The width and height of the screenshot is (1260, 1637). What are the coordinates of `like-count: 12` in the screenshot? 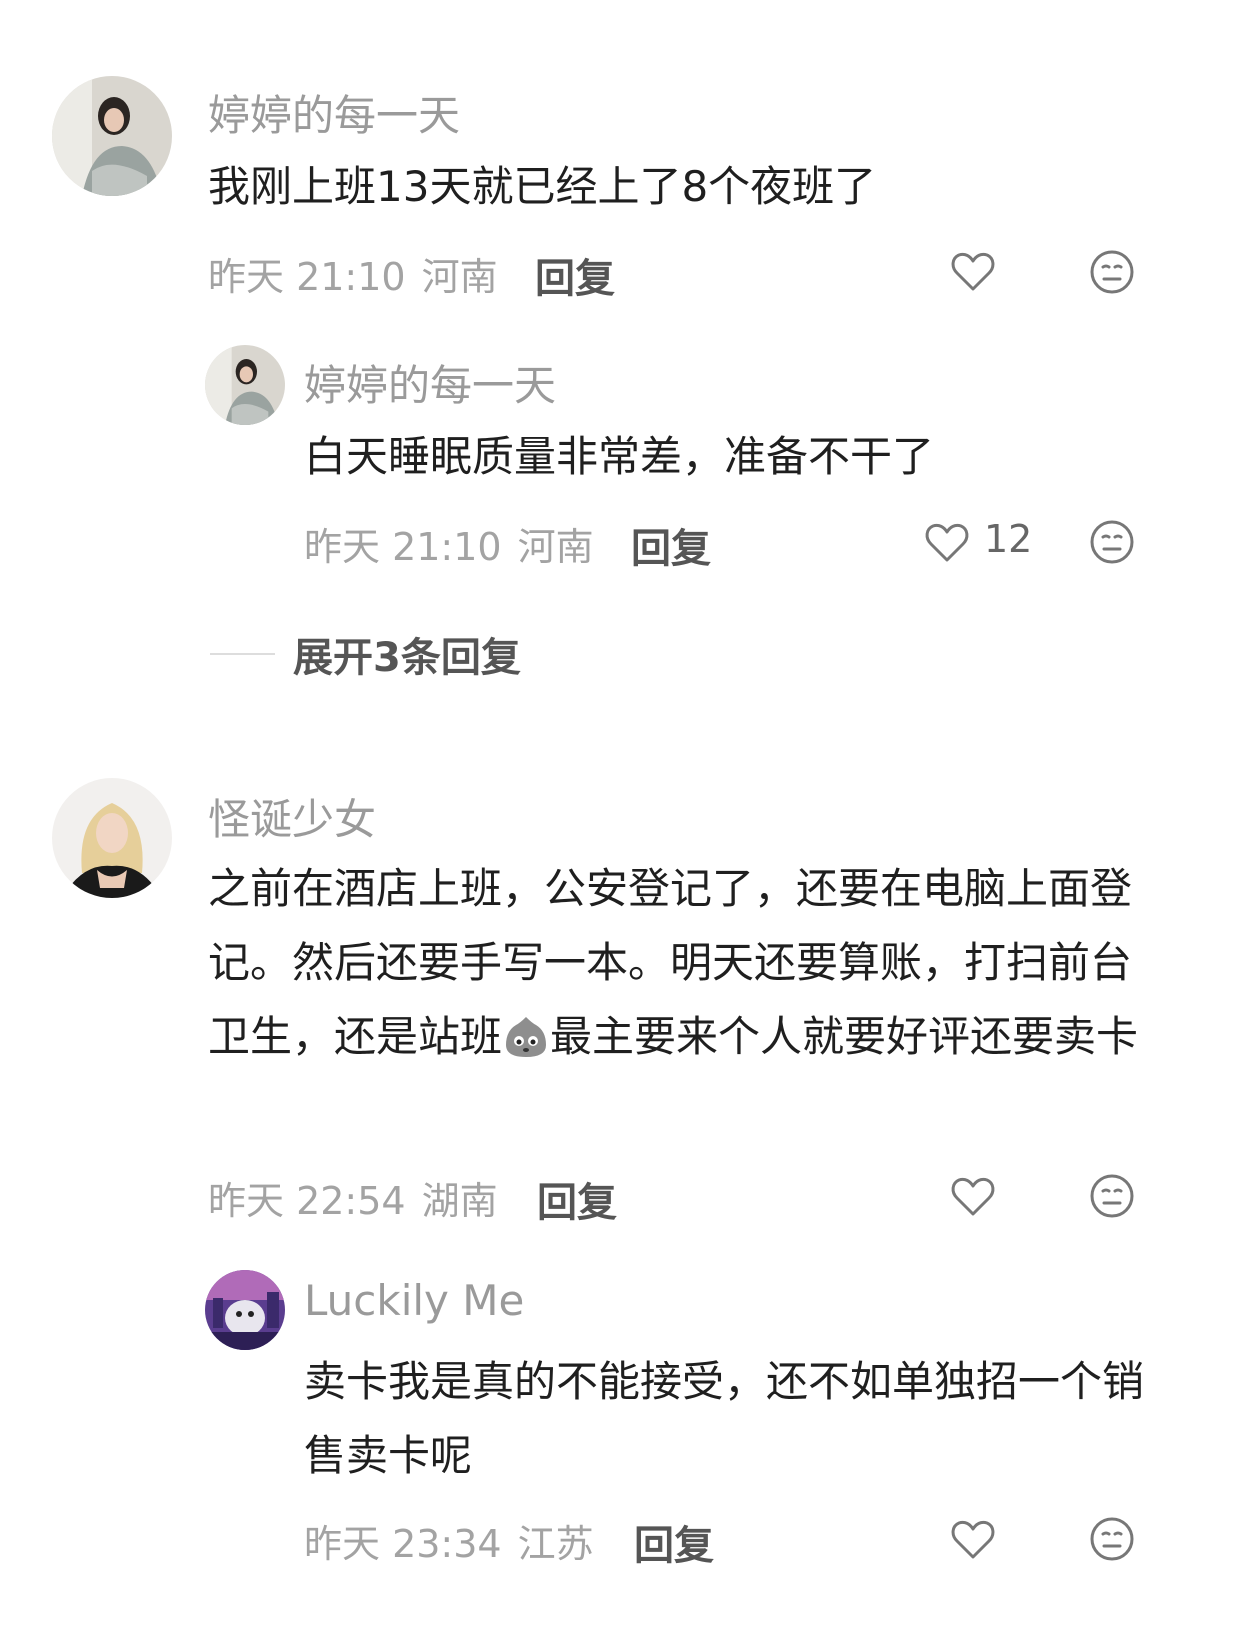 It's located at (1008, 539).